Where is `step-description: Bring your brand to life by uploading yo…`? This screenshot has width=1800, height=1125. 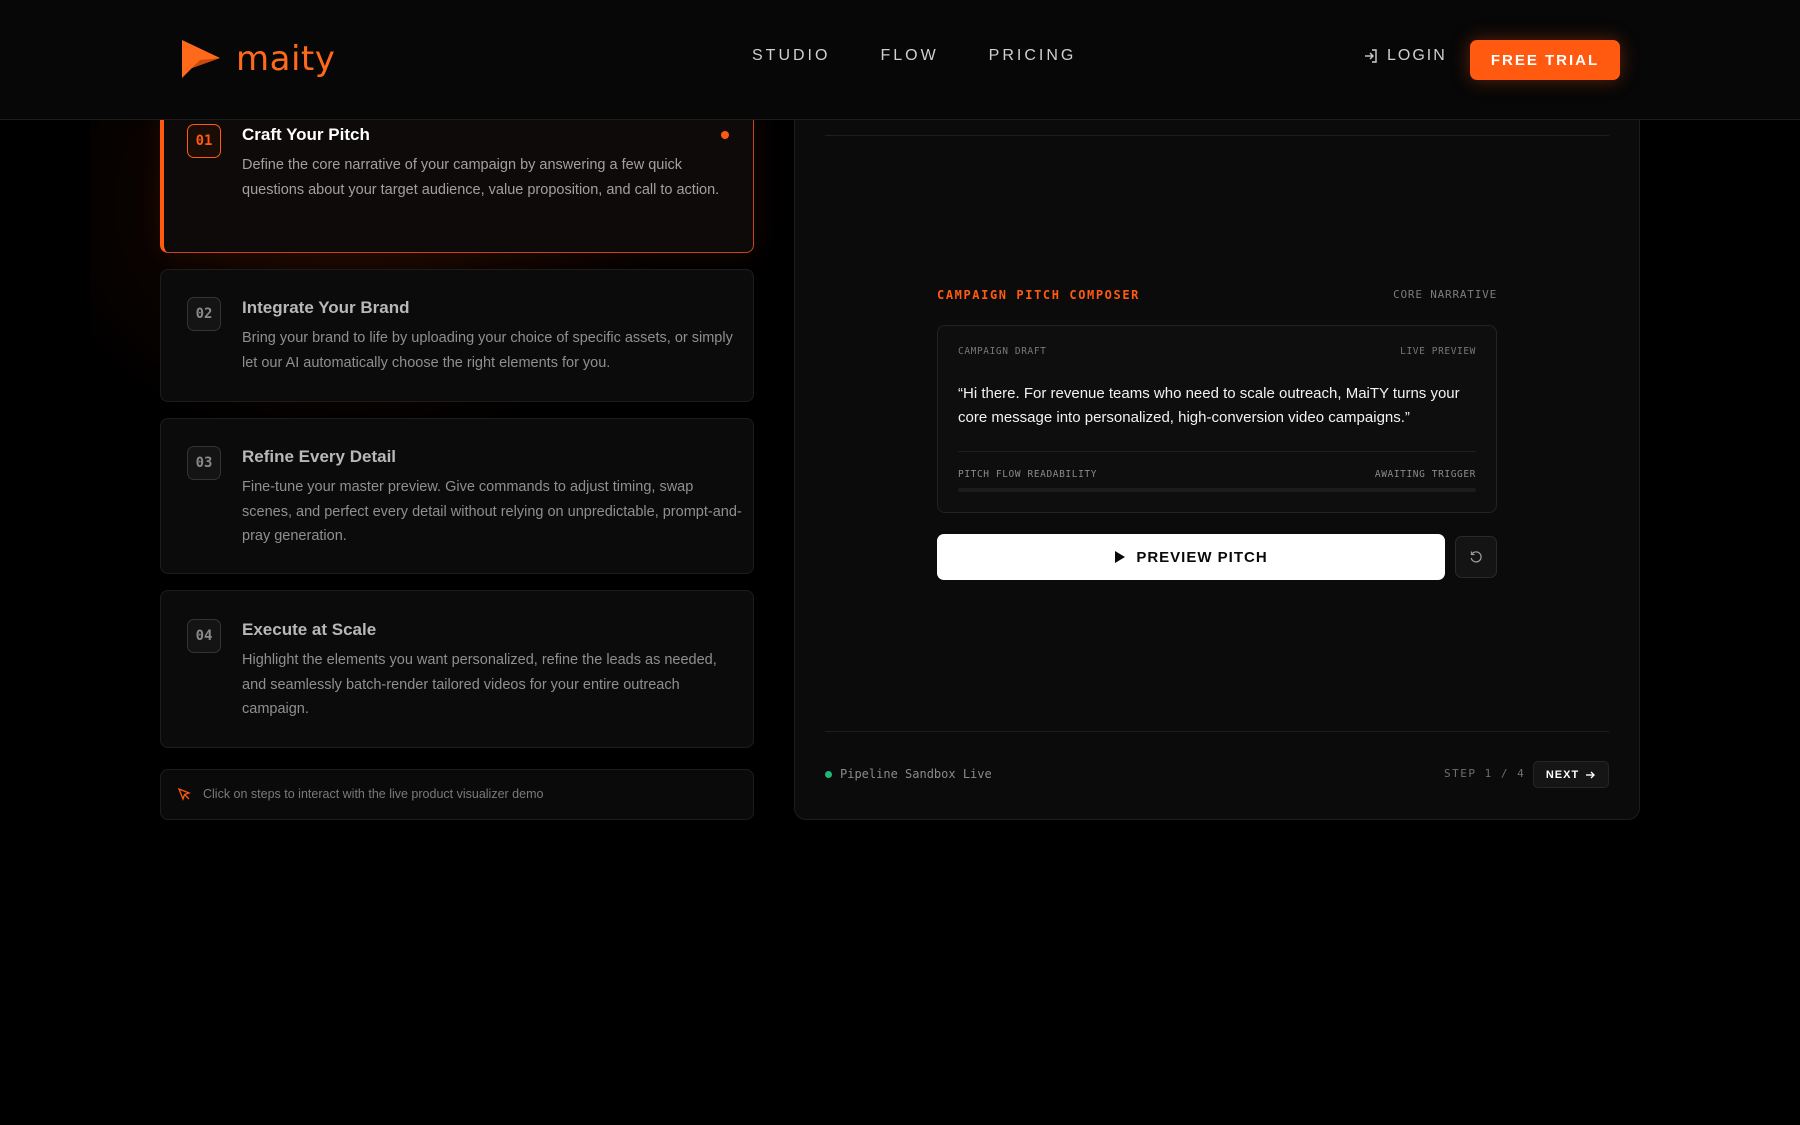 step-description: Bring your brand to life by uploading yo… is located at coordinates (487, 350).